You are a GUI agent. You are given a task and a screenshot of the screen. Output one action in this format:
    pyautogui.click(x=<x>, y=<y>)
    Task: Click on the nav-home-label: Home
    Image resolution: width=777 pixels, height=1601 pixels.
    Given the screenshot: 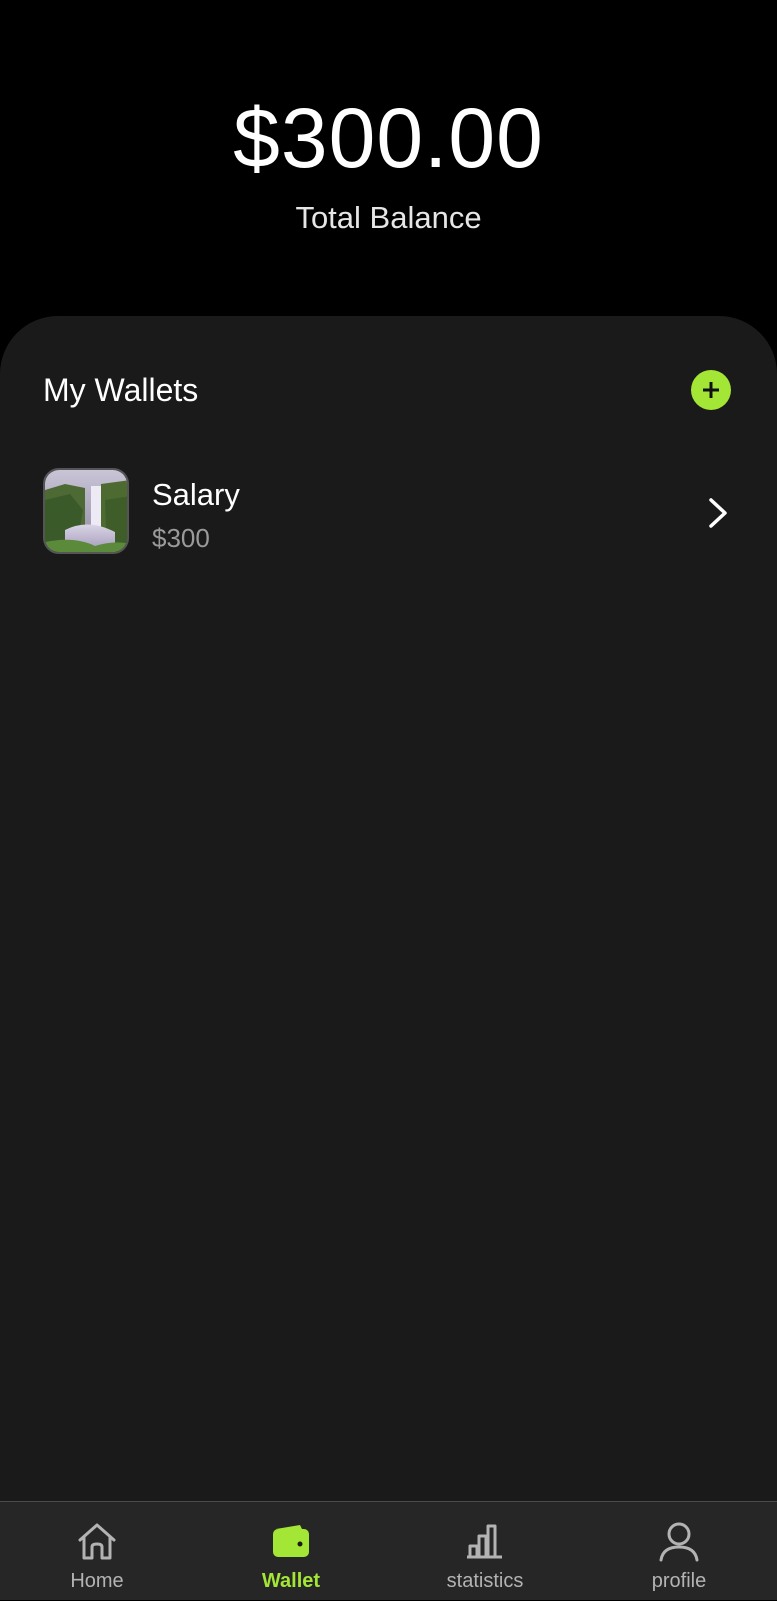 What is the action you would take?
    pyautogui.click(x=97, y=1581)
    